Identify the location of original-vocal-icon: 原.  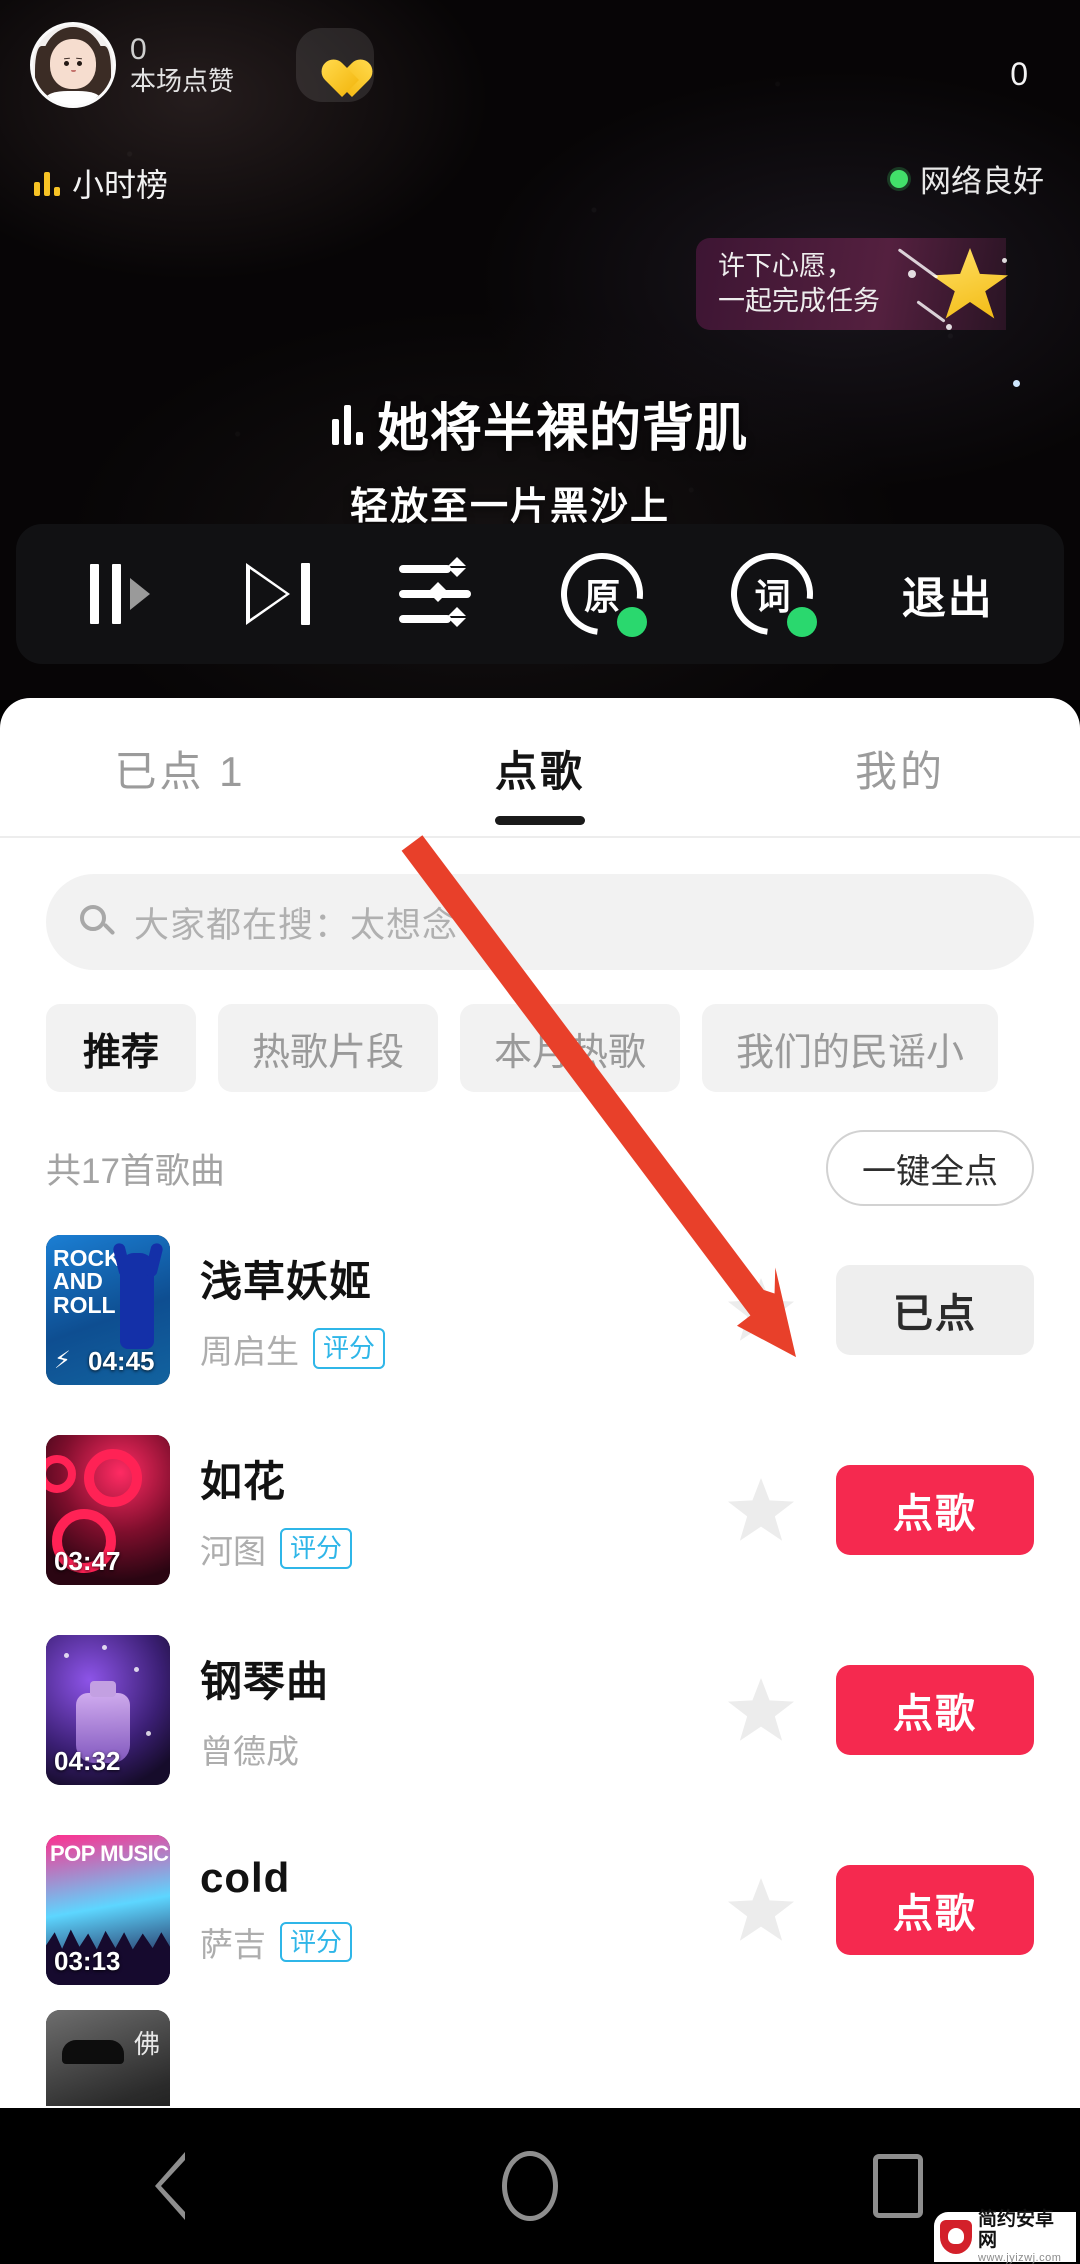
(602, 594).